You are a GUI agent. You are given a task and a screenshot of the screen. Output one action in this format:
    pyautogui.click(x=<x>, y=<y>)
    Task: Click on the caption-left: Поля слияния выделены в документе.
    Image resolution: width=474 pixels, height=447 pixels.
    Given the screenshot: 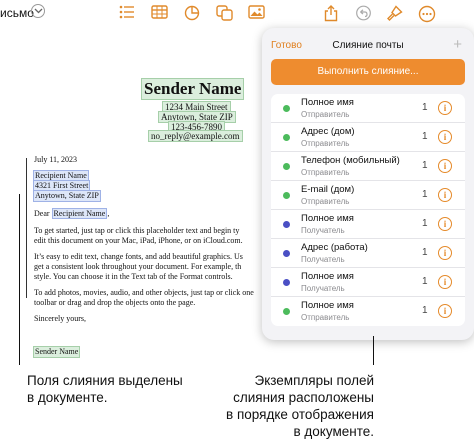 What is the action you would take?
    pyautogui.click(x=105, y=389)
    